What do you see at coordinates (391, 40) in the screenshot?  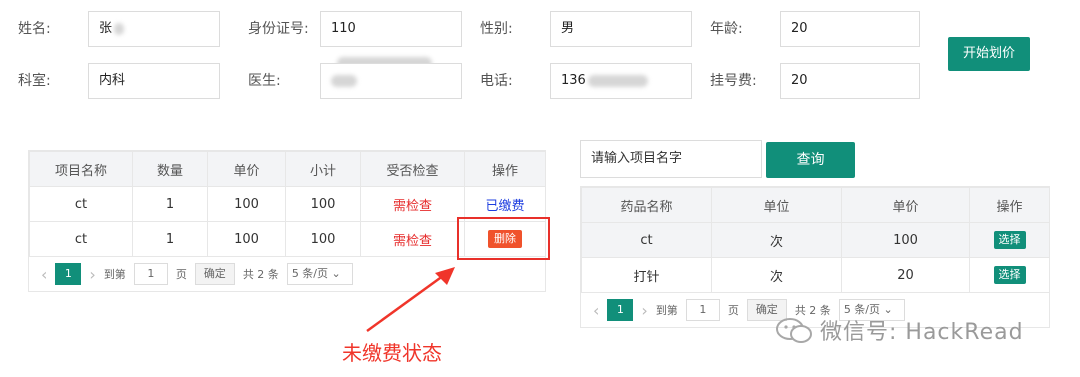 I see `id-field: 110` at bounding box center [391, 40].